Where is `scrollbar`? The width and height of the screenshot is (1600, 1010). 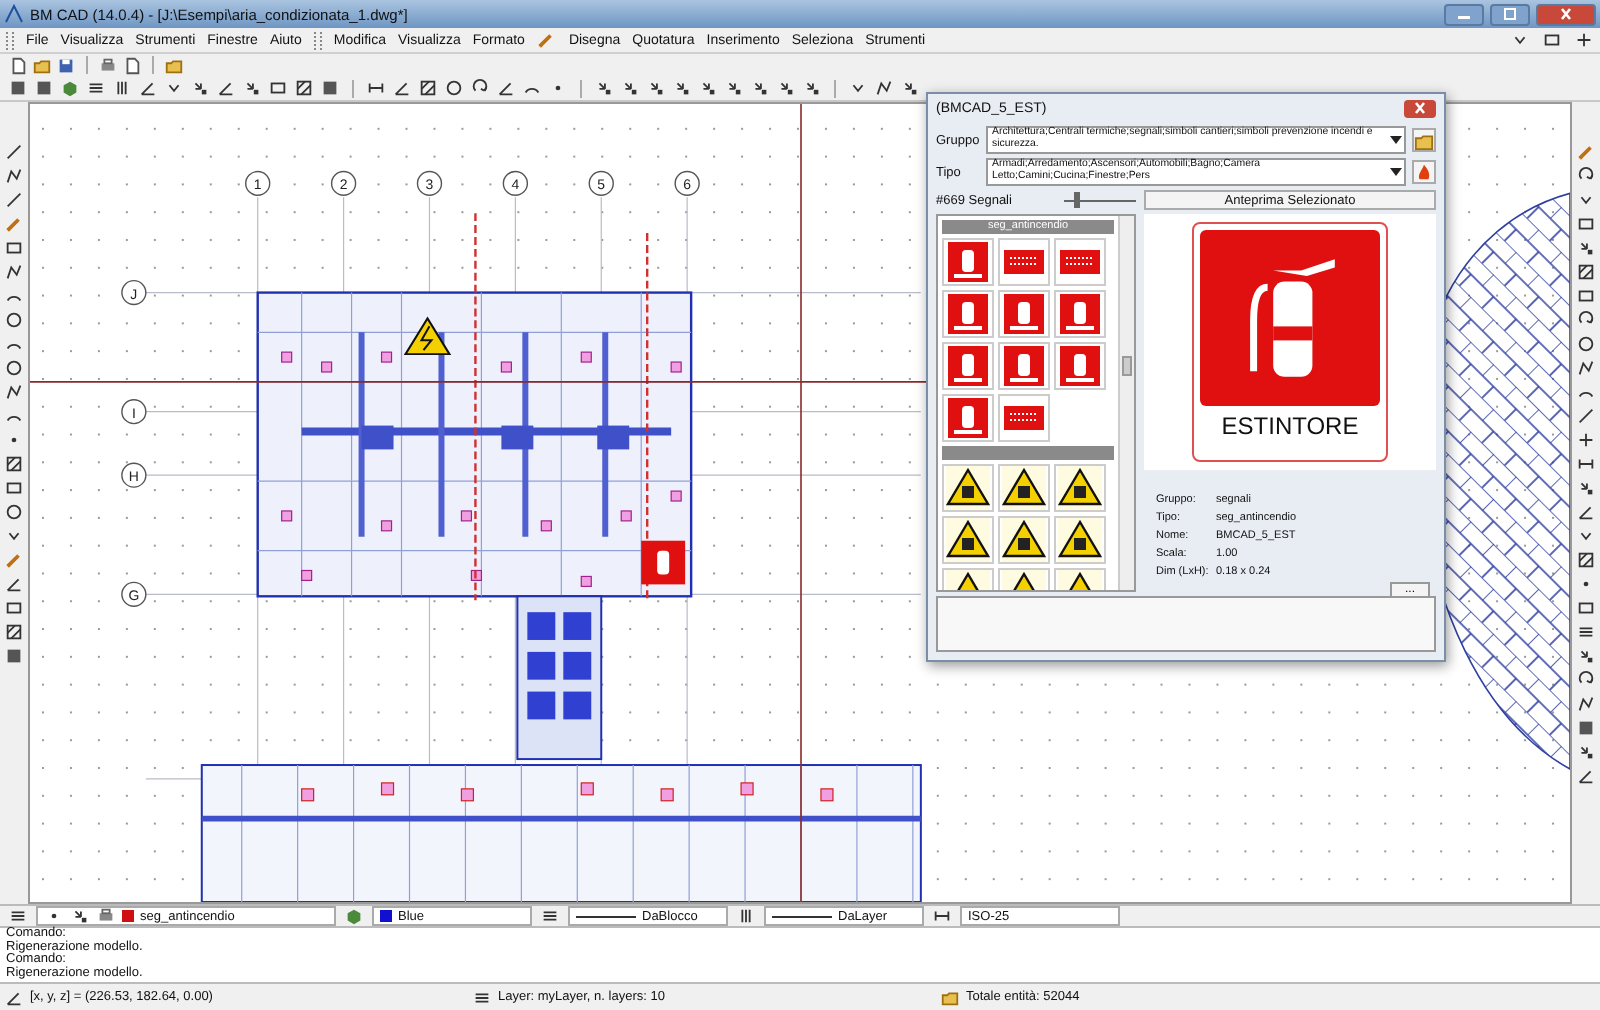
scrollbar is located at coordinates (1126, 403).